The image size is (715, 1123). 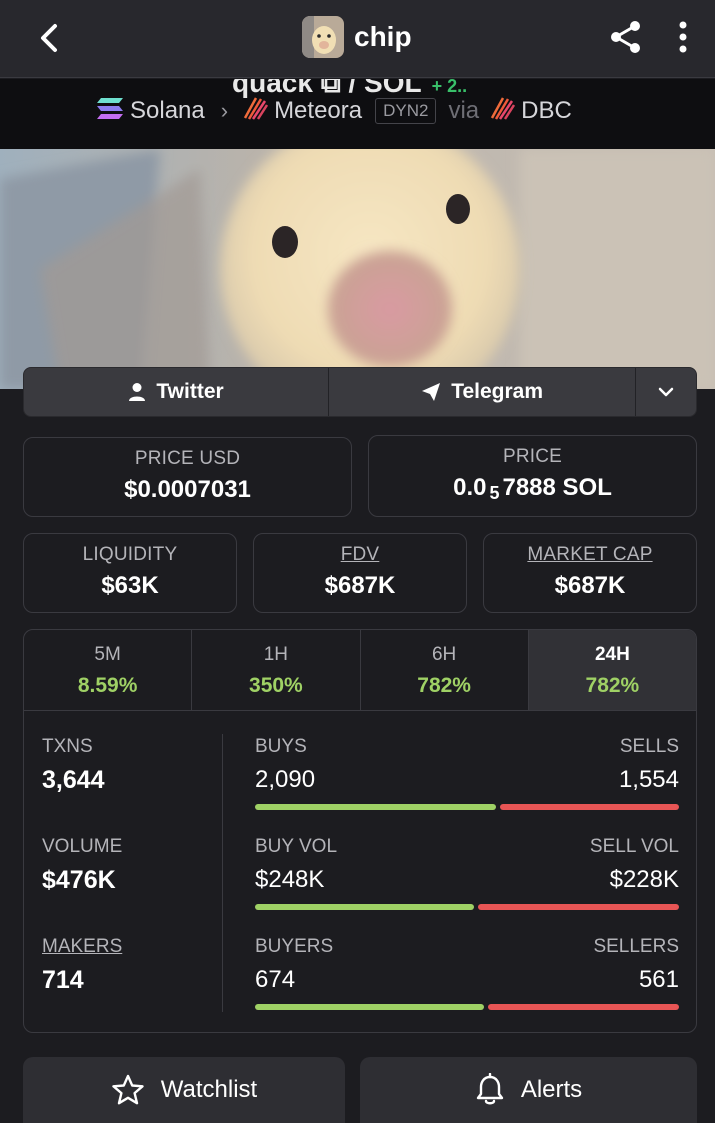 I want to click on page-title: chip, so click(x=383, y=36).